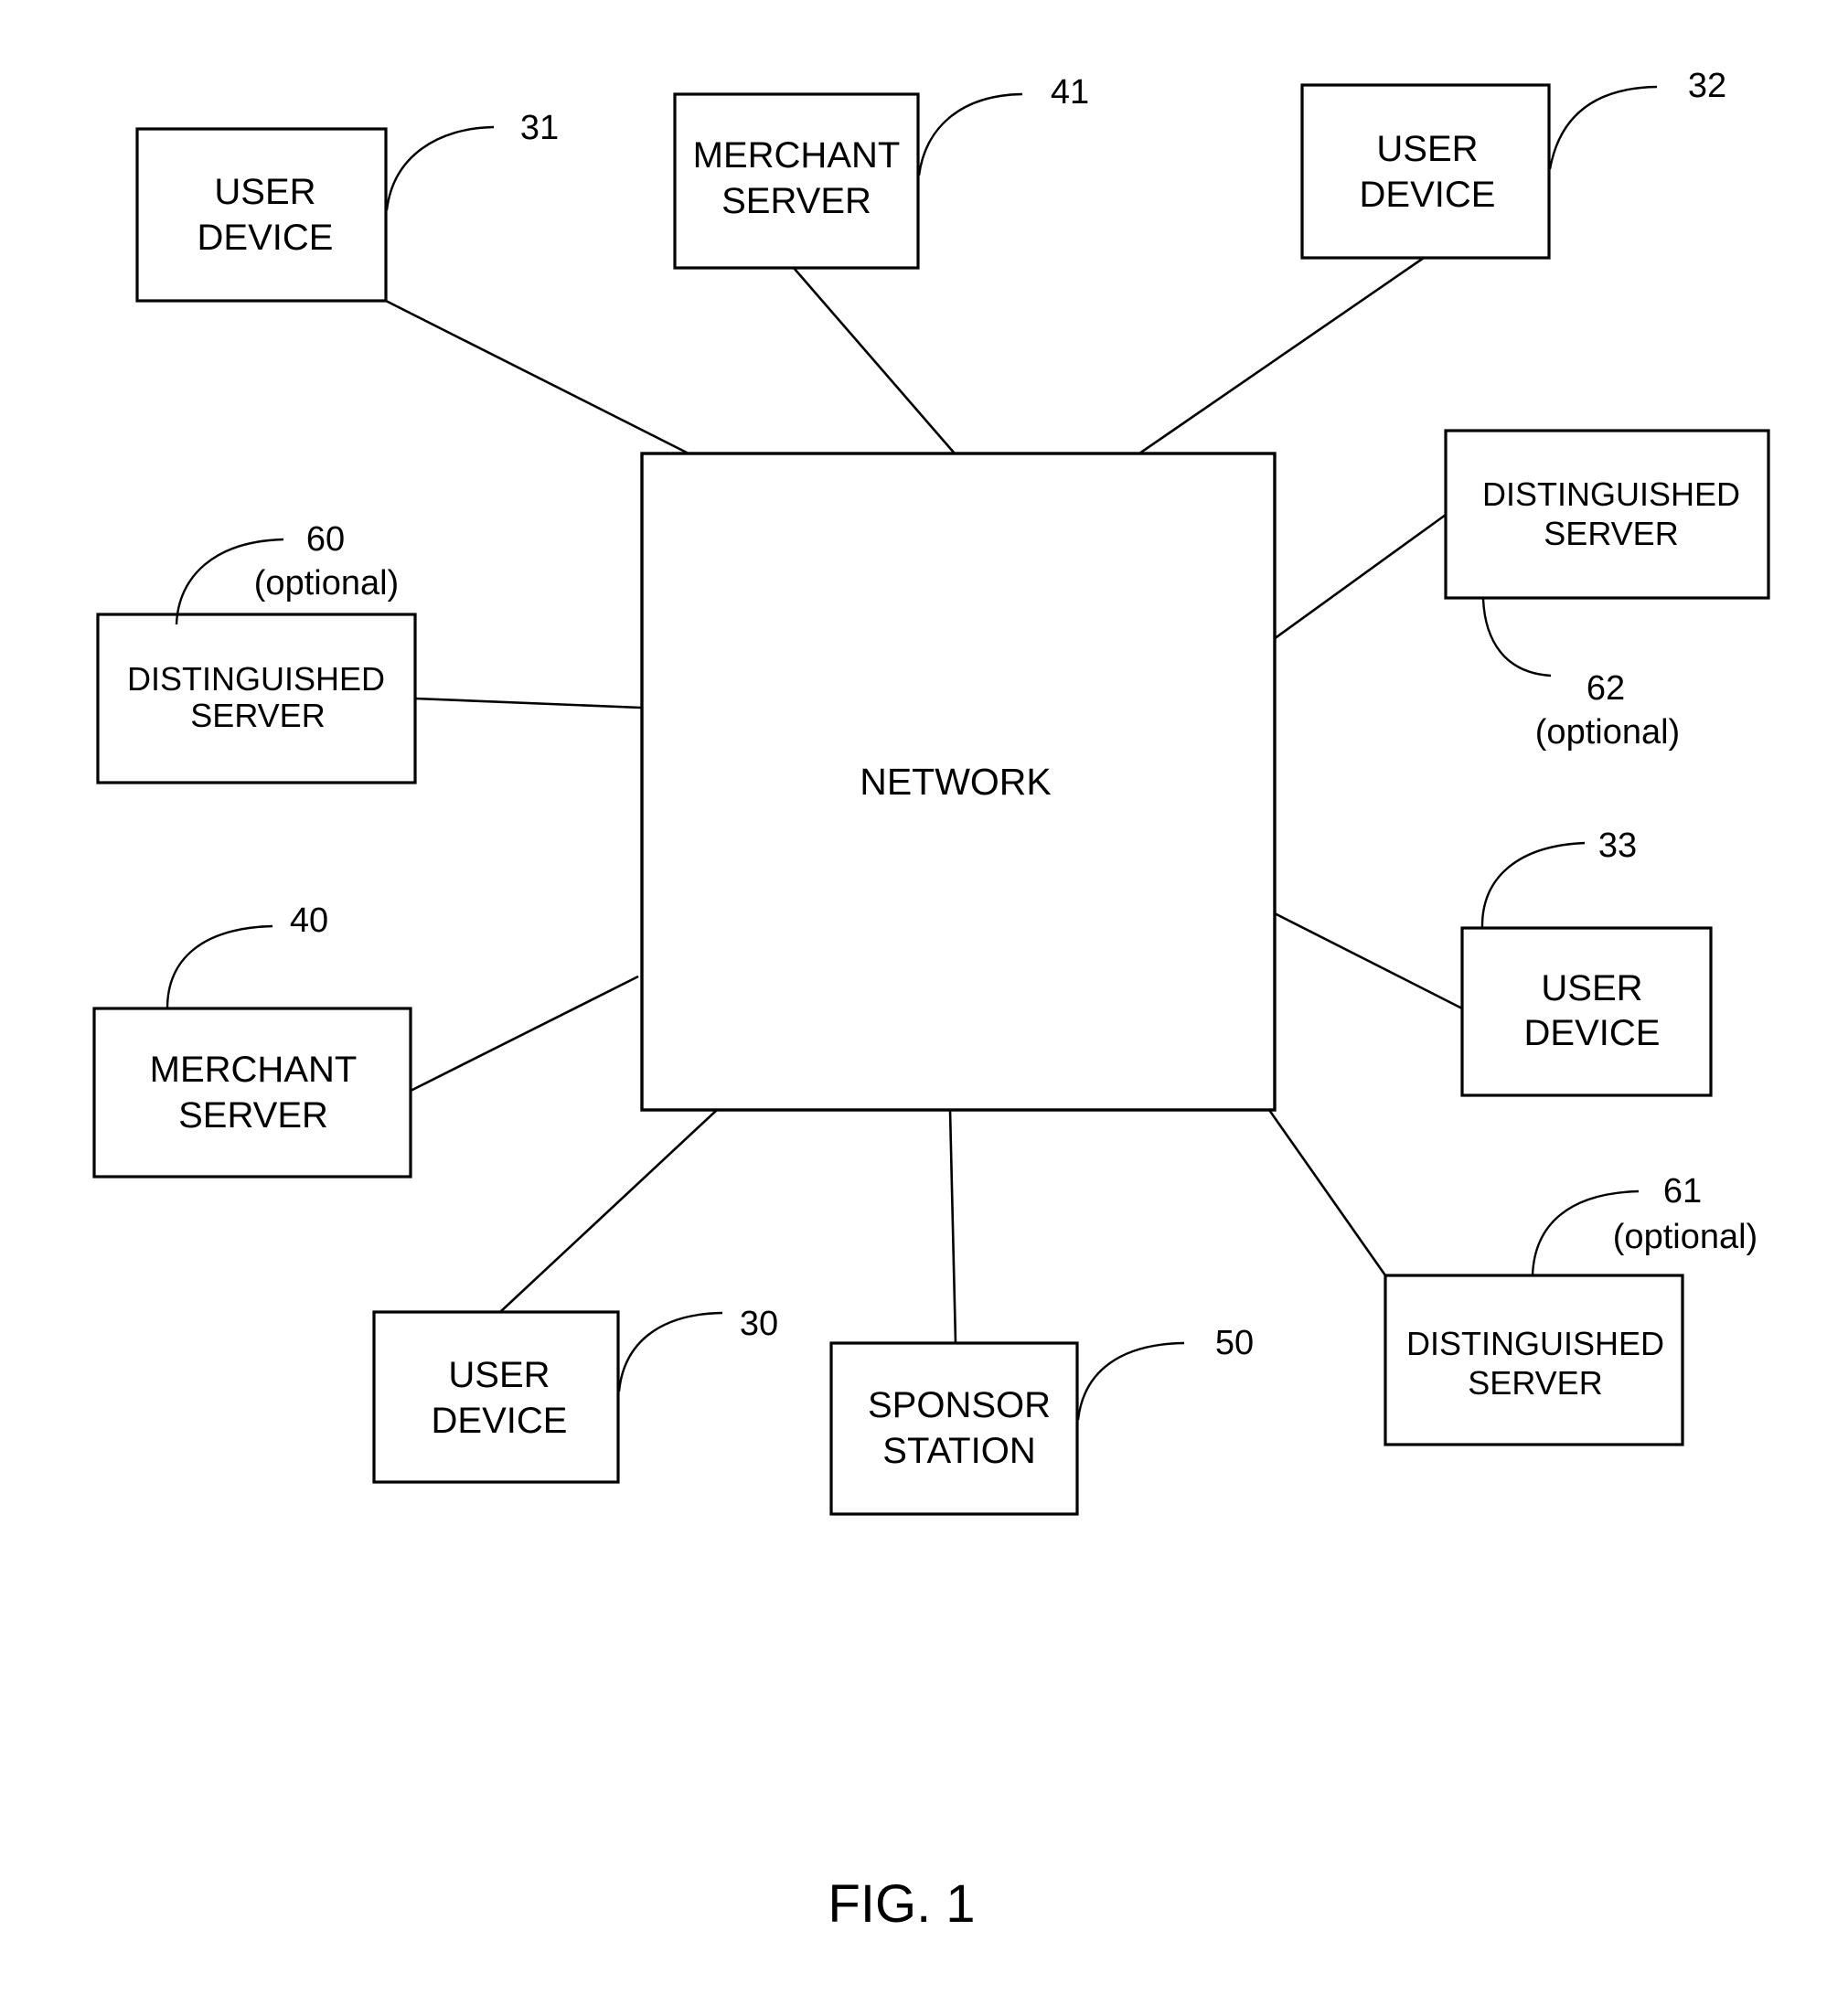  What do you see at coordinates (539, 128) in the screenshot?
I see `reference-numeral: 31` at bounding box center [539, 128].